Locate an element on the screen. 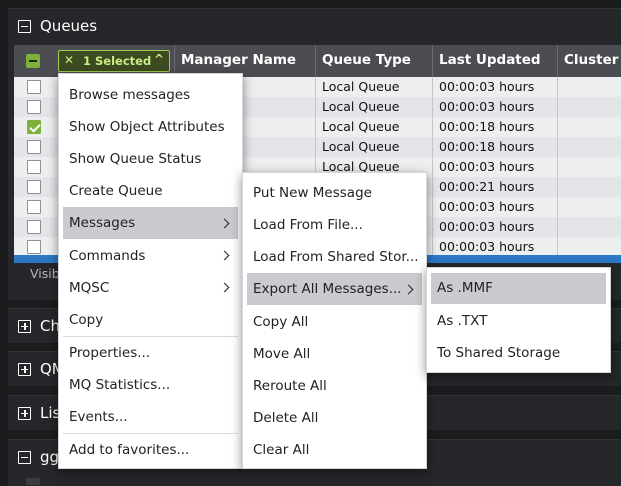 The image size is (621, 486). menu-item-copy: Copy is located at coordinates (150, 320).